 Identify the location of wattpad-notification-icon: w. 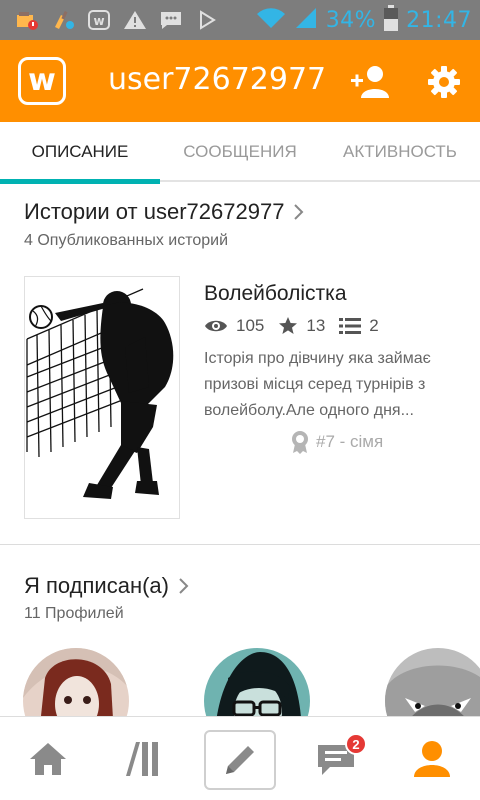
(99, 20).